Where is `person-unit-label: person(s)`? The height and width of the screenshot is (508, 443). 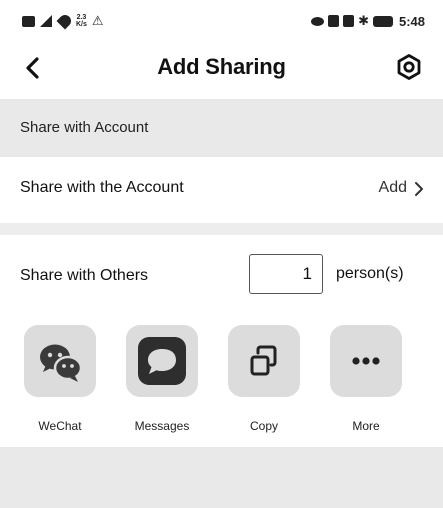 person-unit-label: person(s) is located at coordinates (370, 273).